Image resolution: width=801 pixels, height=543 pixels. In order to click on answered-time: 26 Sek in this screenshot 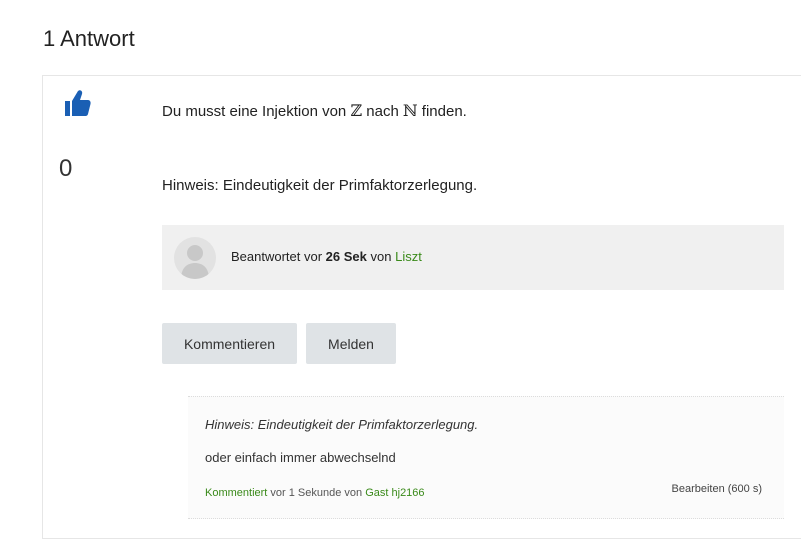, I will do `click(346, 256)`.